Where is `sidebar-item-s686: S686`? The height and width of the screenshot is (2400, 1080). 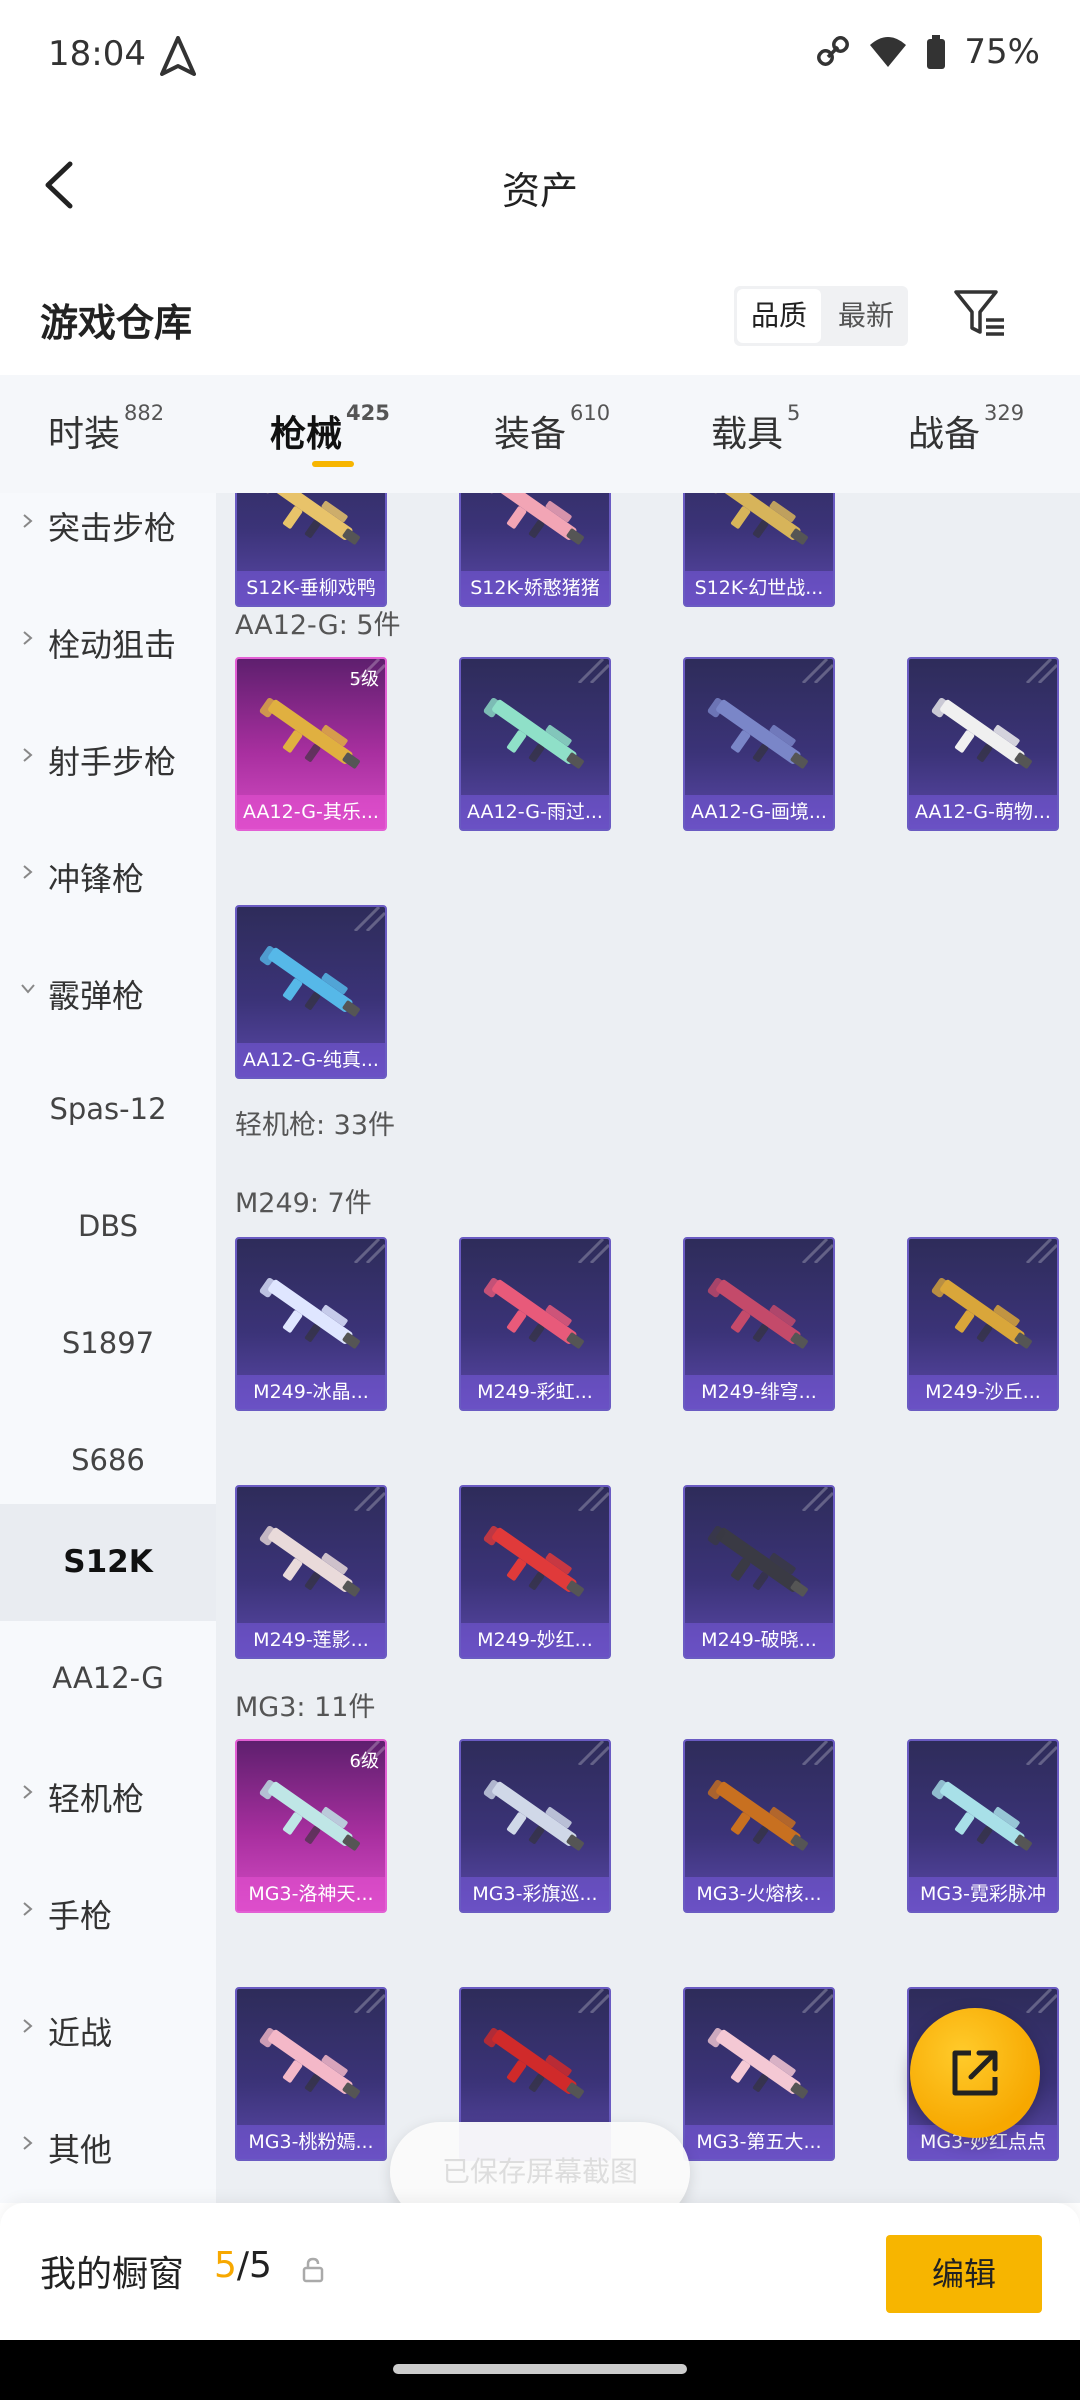 sidebar-item-s686: S686 is located at coordinates (108, 1461).